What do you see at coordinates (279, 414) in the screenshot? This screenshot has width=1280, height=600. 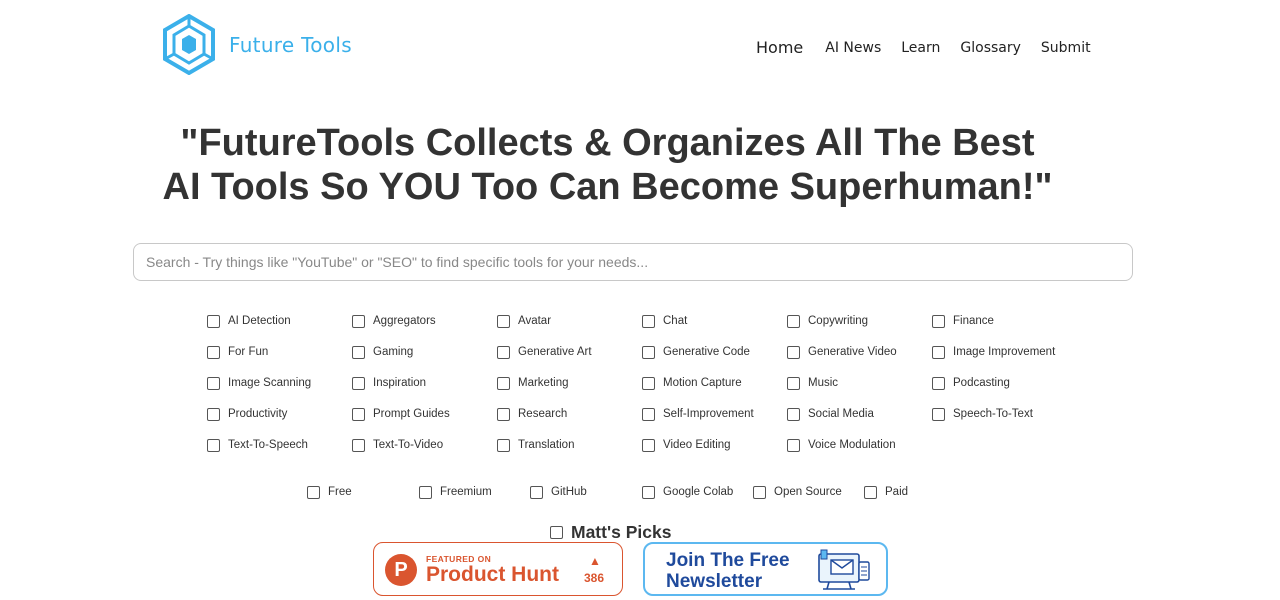 I see `filter-checkbox-productivity: Productivity` at bounding box center [279, 414].